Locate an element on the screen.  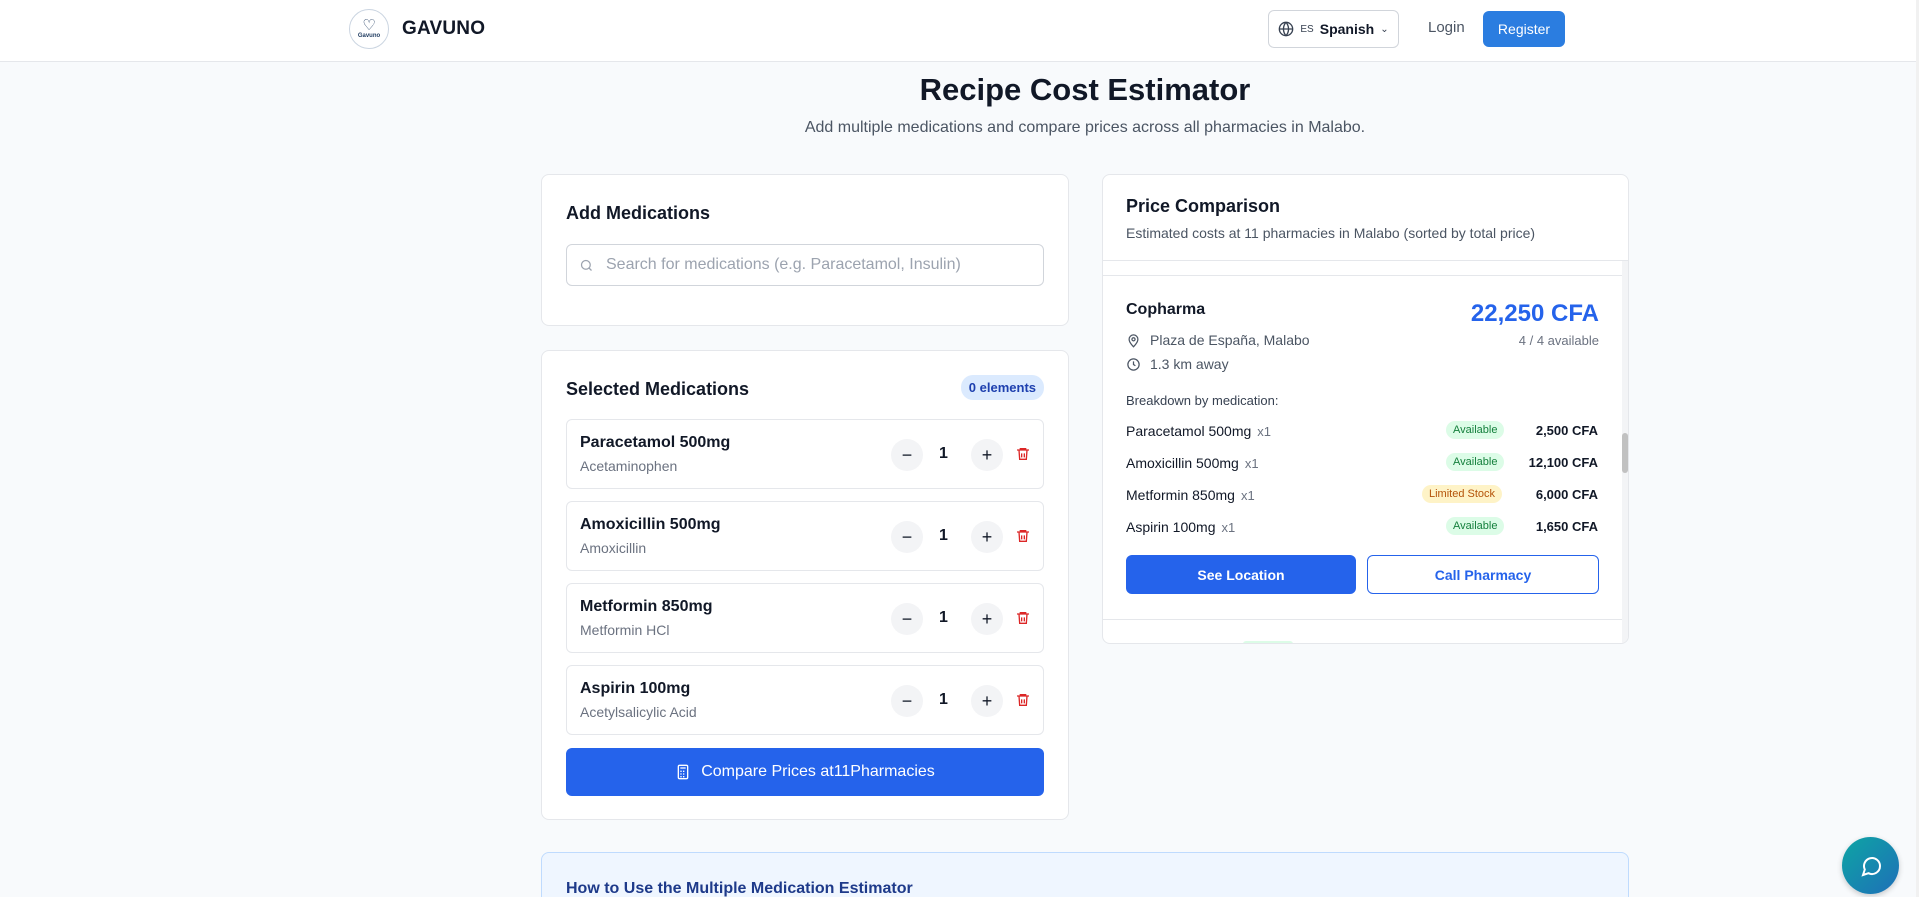
login-link: Login is located at coordinates (1446, 27).